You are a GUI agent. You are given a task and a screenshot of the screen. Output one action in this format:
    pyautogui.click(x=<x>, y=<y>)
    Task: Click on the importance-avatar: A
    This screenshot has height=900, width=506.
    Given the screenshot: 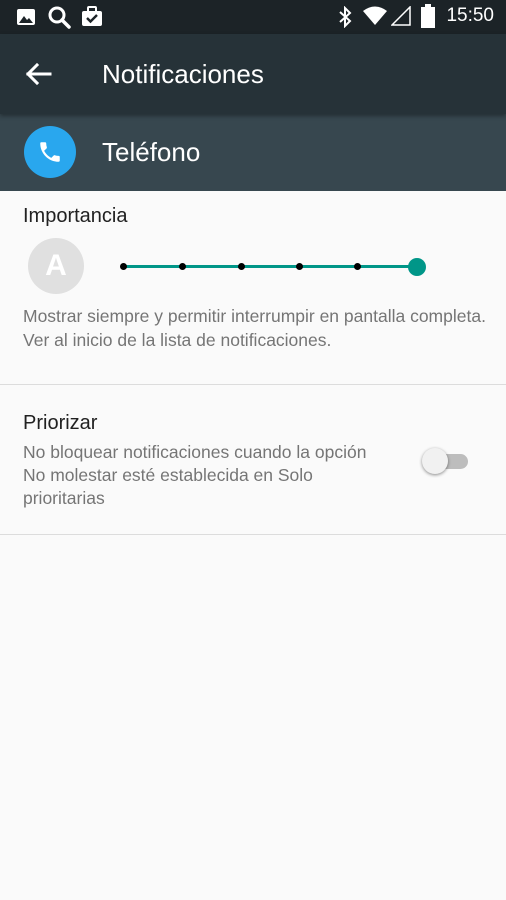 What is the action you would take?
    pyautogui.click(x=56, y=266)
    